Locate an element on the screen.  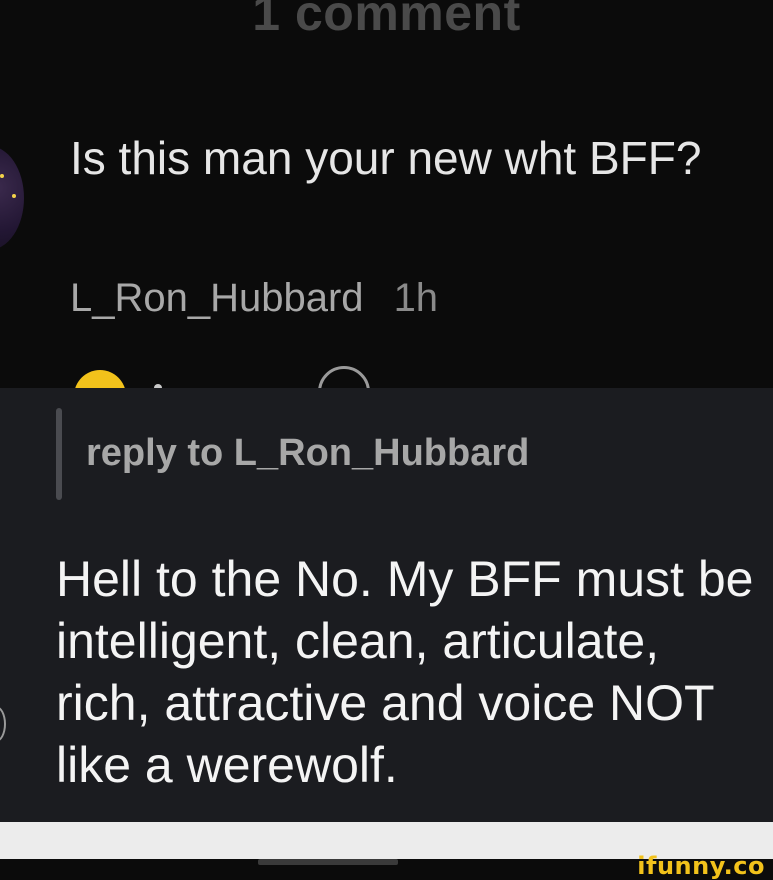
comment-meta: L_Ron_Hubbard 1h is located at coordinates (254, 298).